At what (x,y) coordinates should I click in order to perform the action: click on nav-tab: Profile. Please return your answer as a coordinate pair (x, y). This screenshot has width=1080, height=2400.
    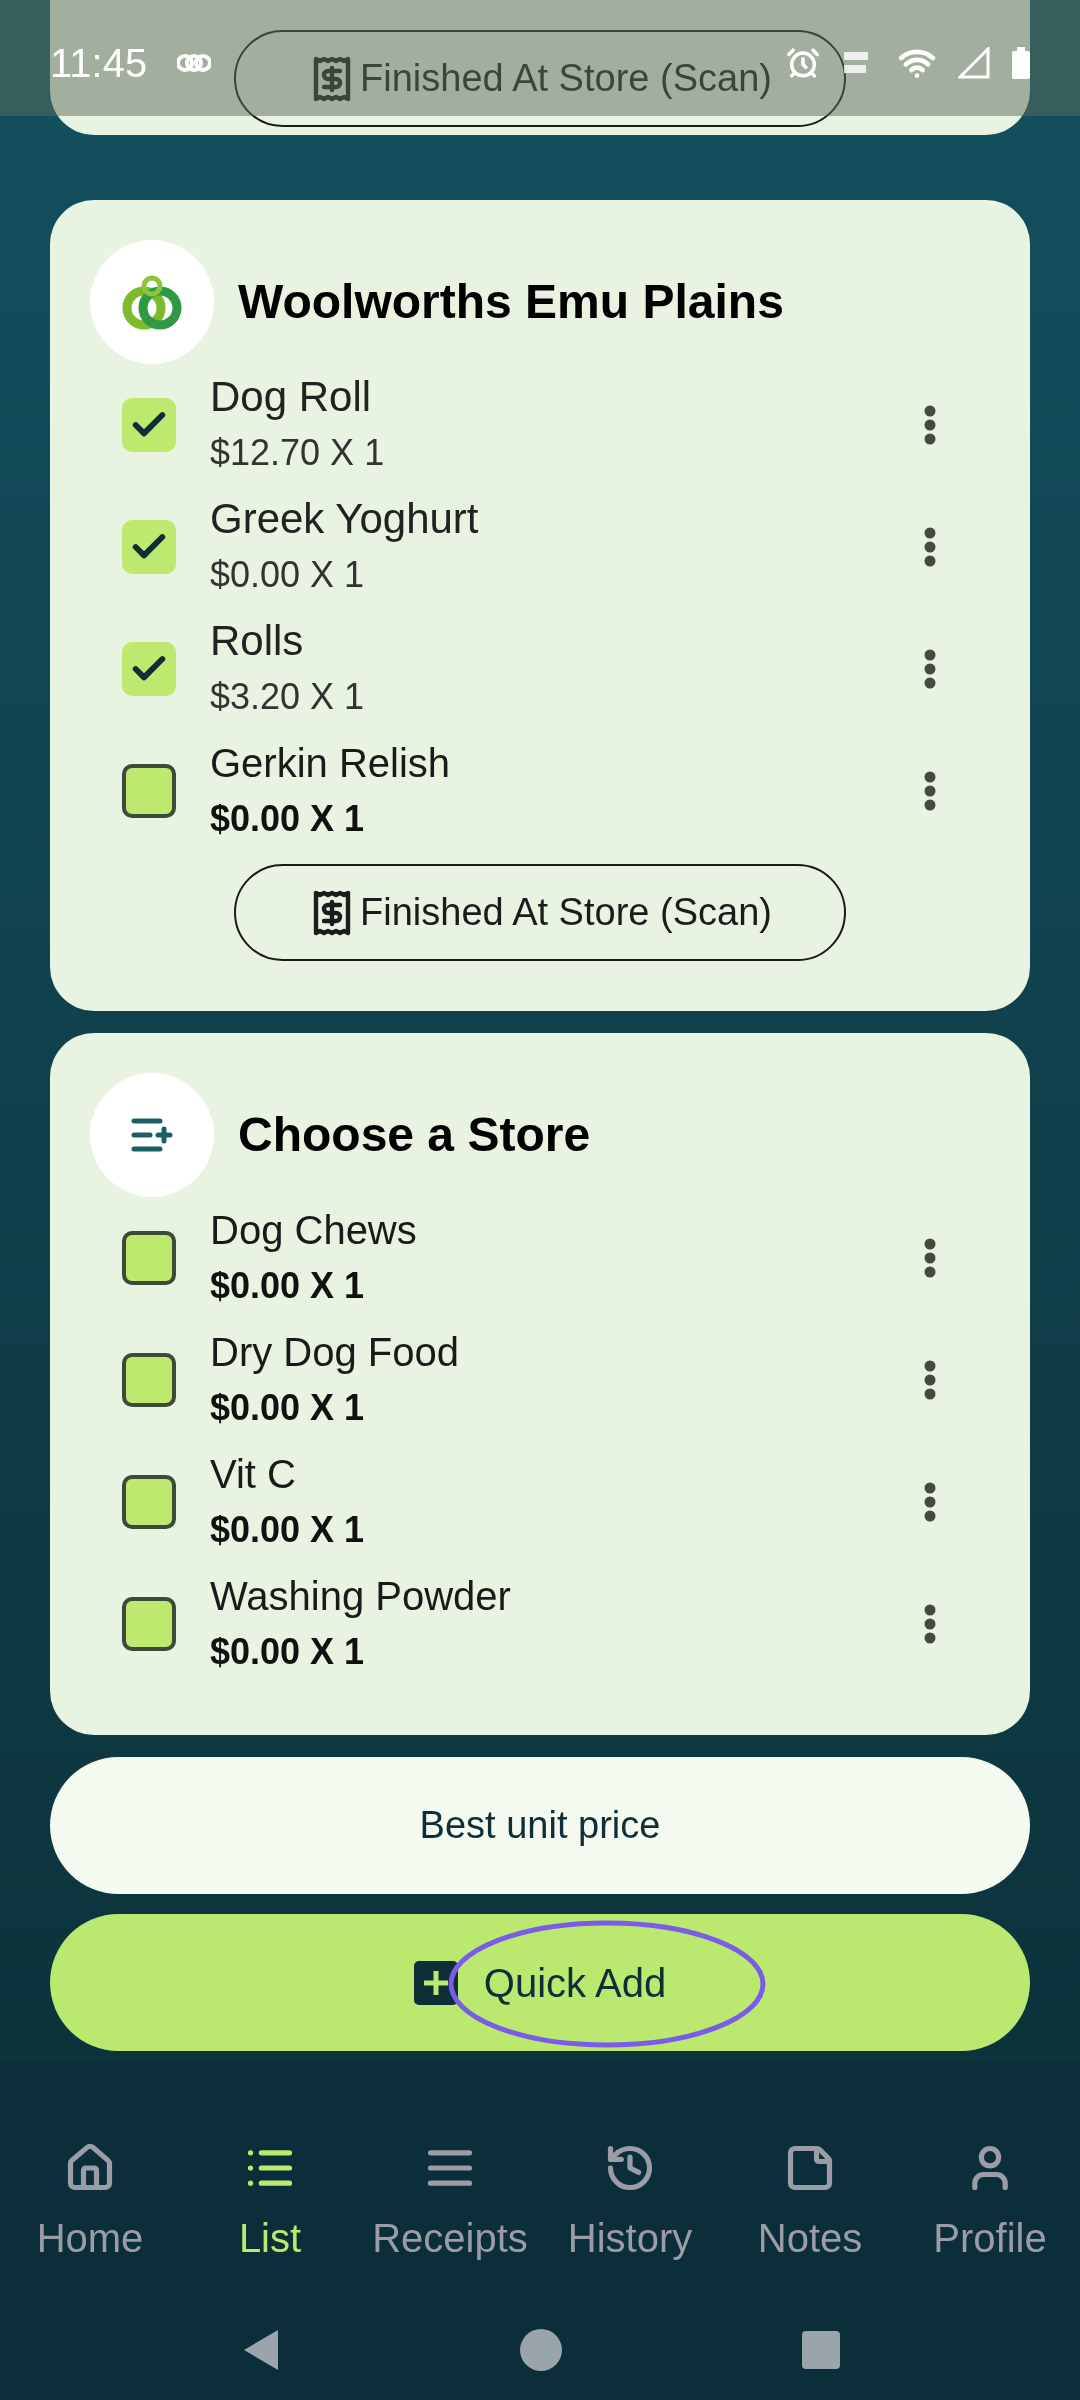
    Looking at the image, I should click on (990, 2205).